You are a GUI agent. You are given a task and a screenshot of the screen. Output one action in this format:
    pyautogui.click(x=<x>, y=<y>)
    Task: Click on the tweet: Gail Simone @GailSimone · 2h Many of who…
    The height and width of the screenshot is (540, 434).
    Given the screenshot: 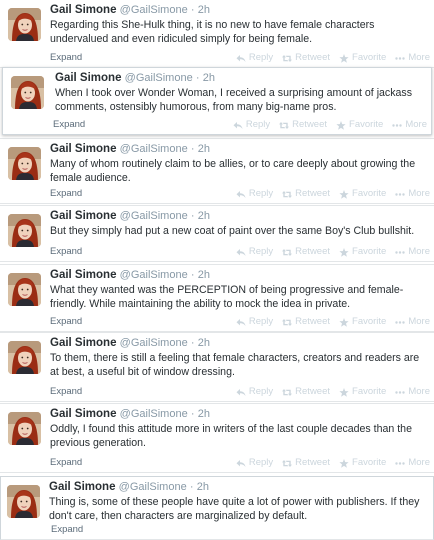 What is the action you would take?
    pyautogui.click(x=217, y=171)
    